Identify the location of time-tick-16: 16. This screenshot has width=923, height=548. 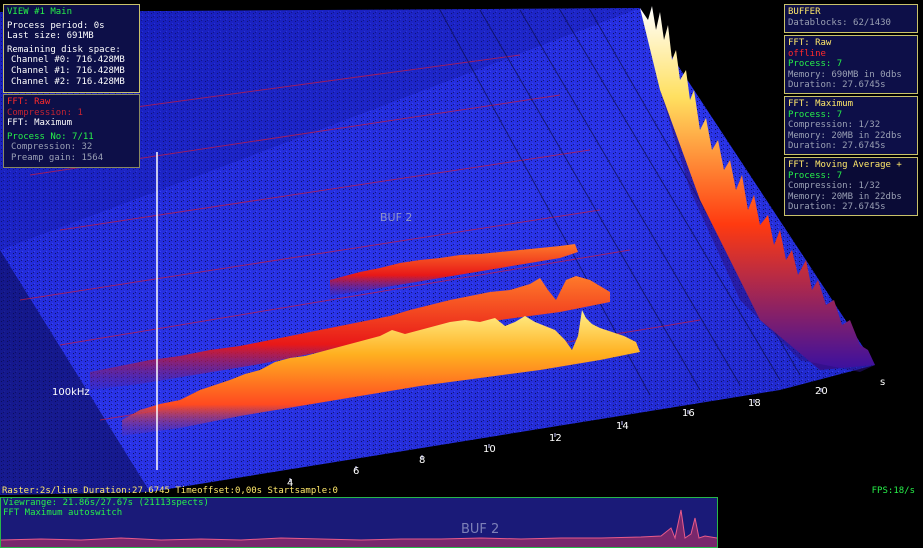
(688, 413).